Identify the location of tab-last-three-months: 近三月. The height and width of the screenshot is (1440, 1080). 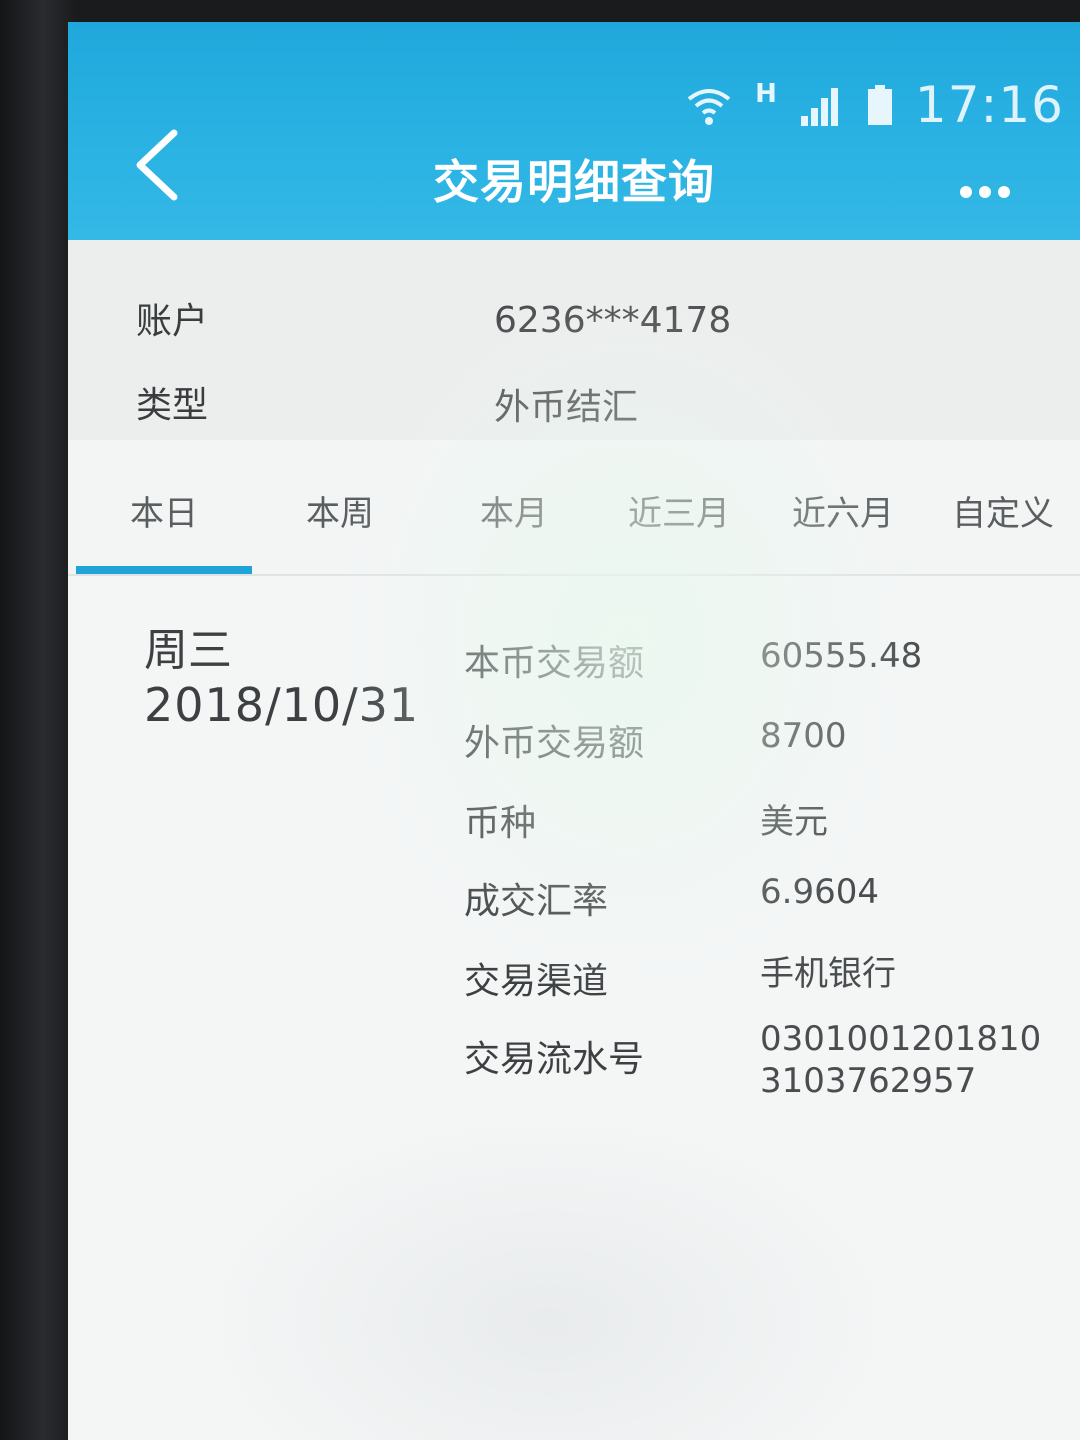
(679, 510).